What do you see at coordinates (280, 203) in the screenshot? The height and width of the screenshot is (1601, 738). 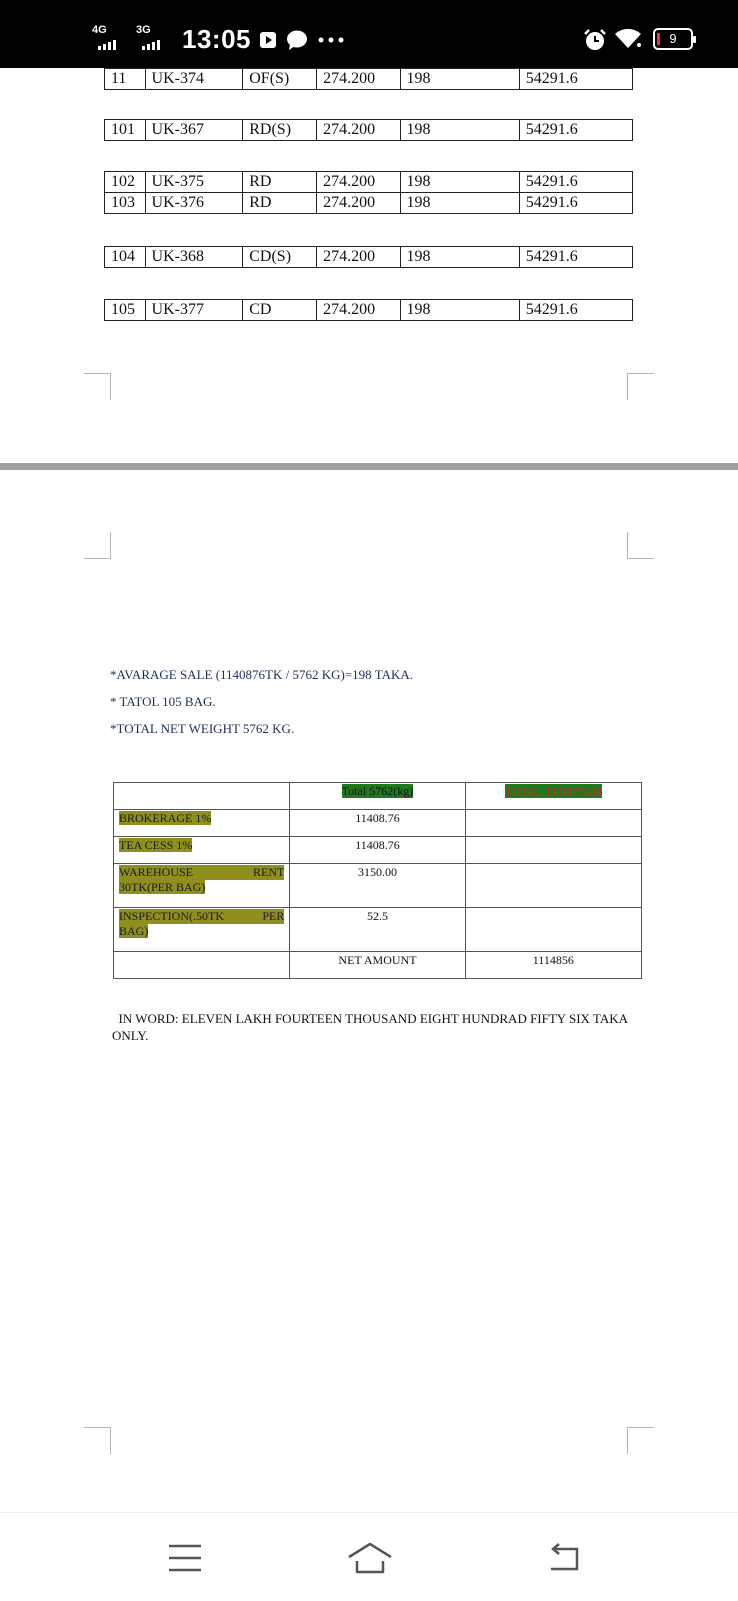 I see `grade: RD` at bounding box center [280, 203].